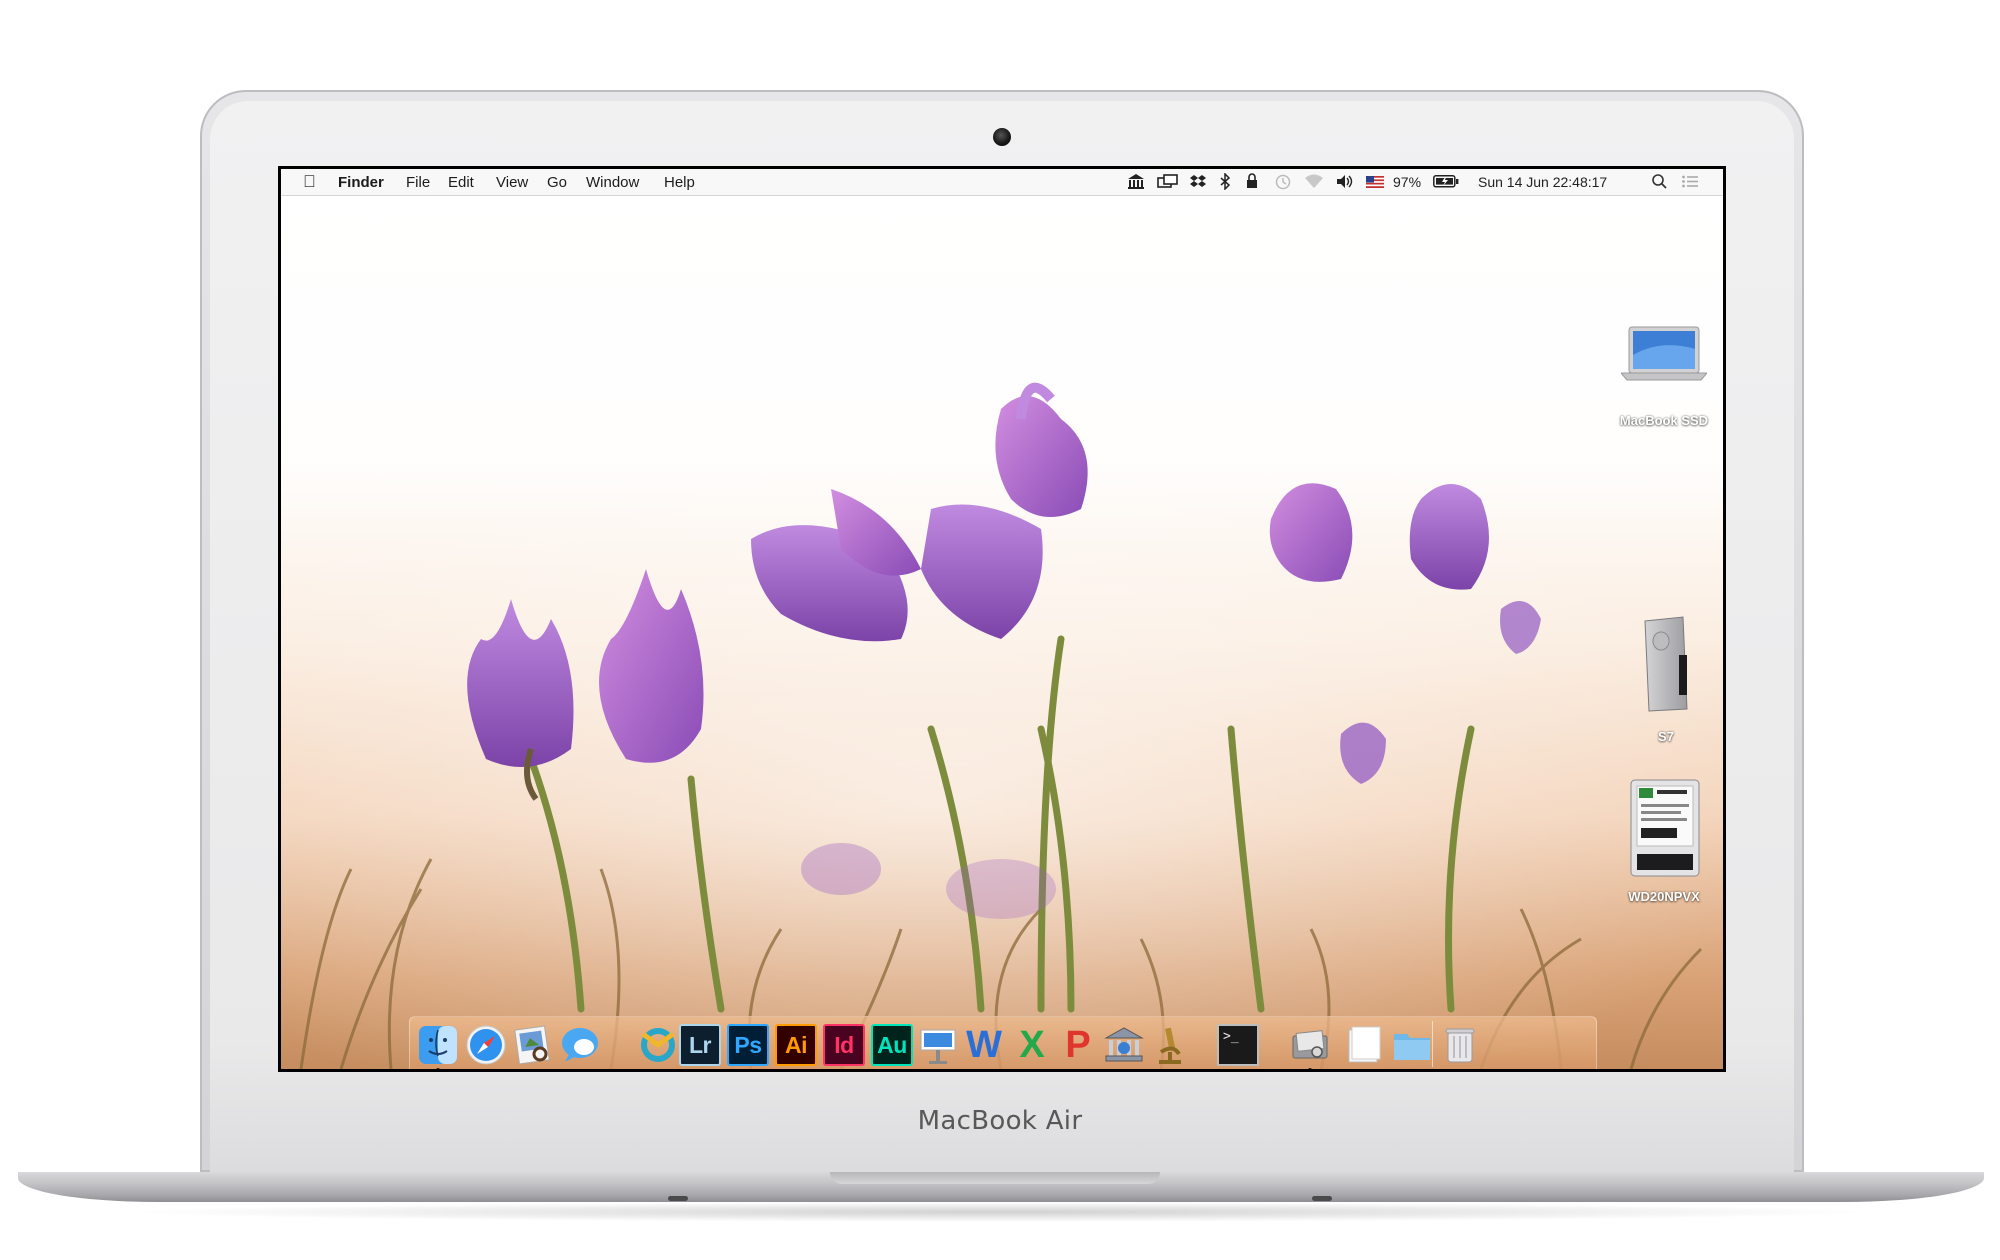 Image resolution: width=2000 pixels, height=1260 pixels. Describe the element at coordinates (1656, 896) in the screenshot. I see `desktop-icon-label: WD20NPVX` at that location.